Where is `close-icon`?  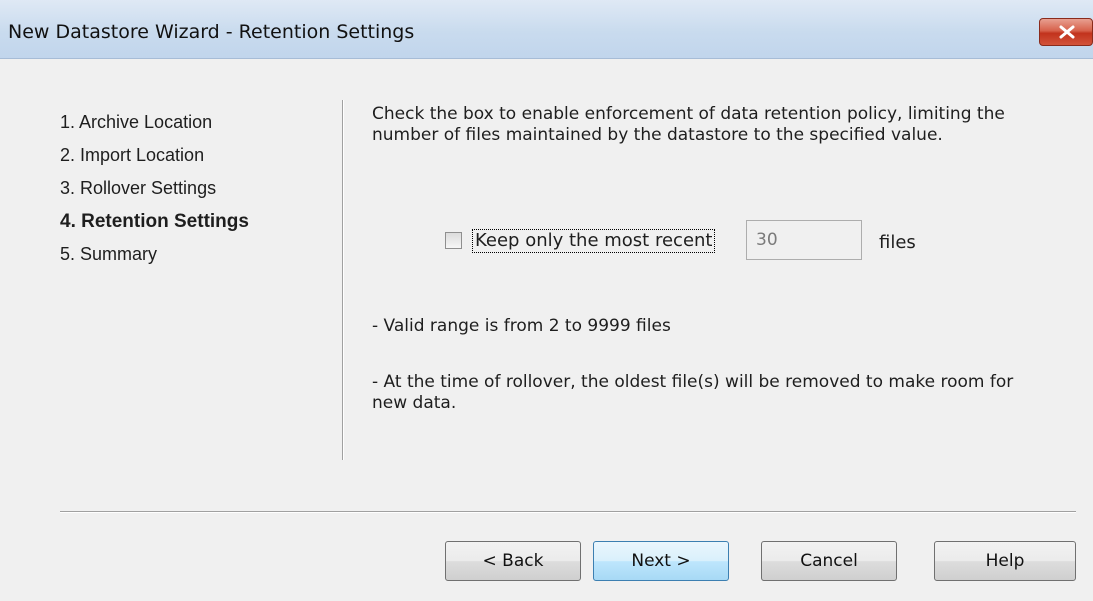 close-icon is located at coordinates (1067, 32).